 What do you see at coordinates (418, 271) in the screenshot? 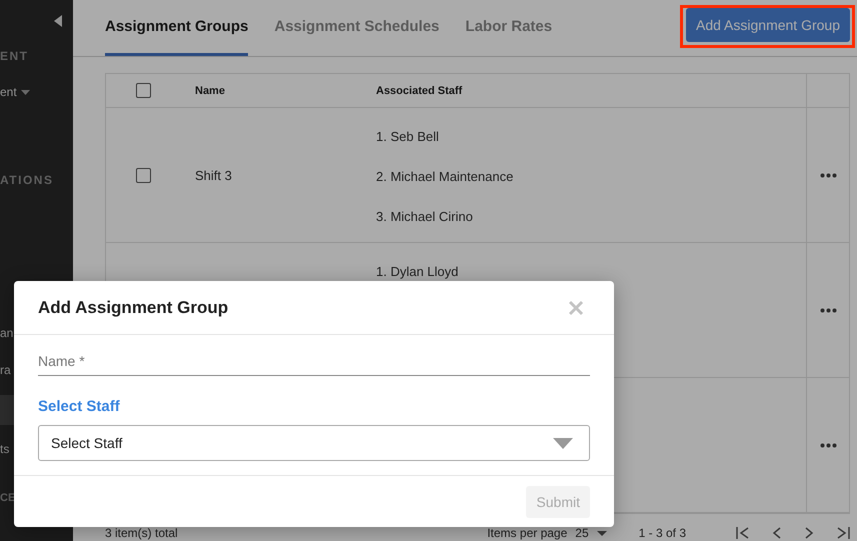
I see `staff-name: 1. Dylan Lloyd` at bounding box center [418, 271].